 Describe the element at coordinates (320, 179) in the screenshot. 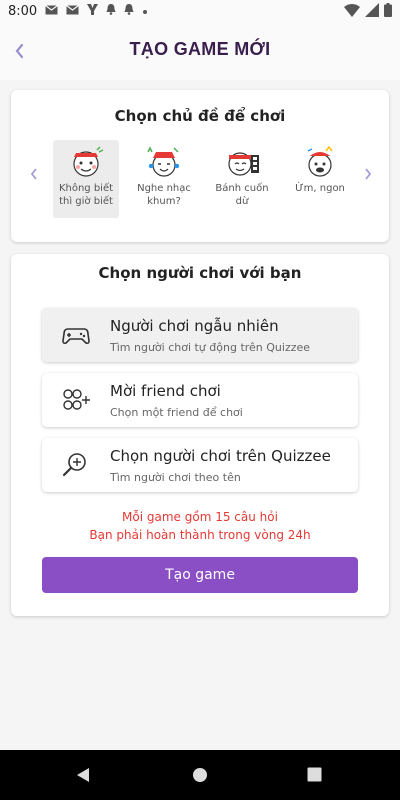

I see `topic-item: Ừm, ngon` at that location.